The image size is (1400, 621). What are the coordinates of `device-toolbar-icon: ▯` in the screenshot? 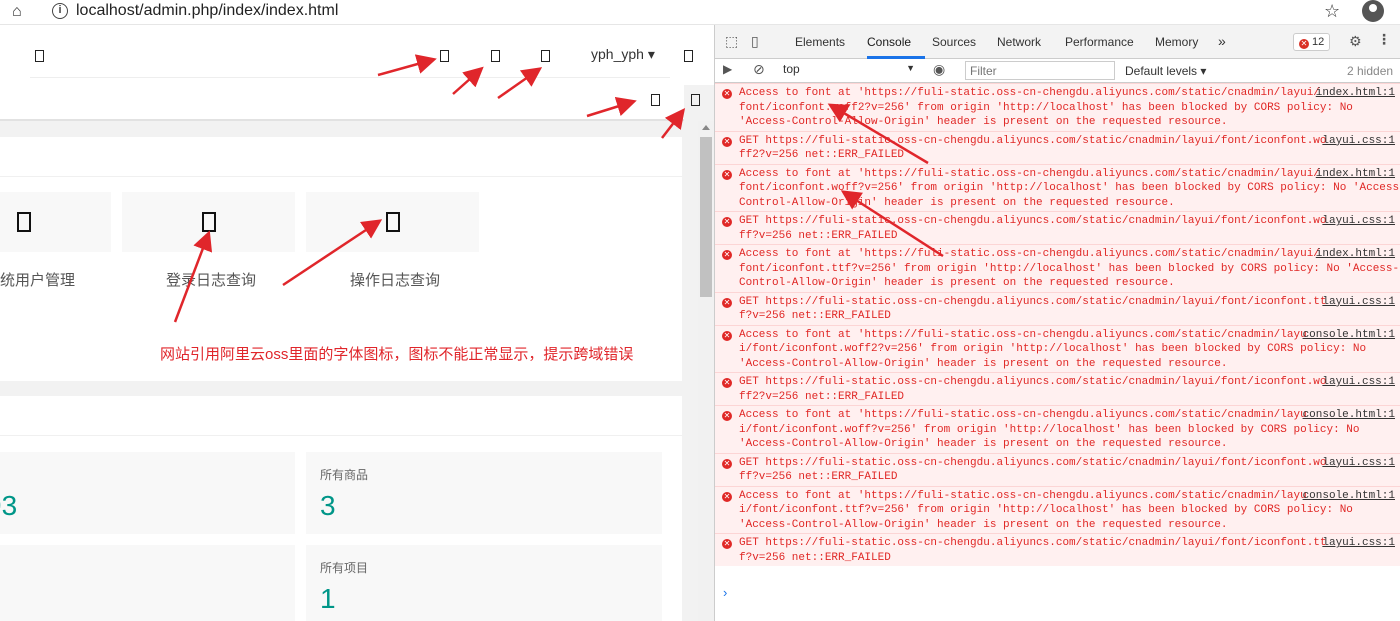 It's located at (755, 41).